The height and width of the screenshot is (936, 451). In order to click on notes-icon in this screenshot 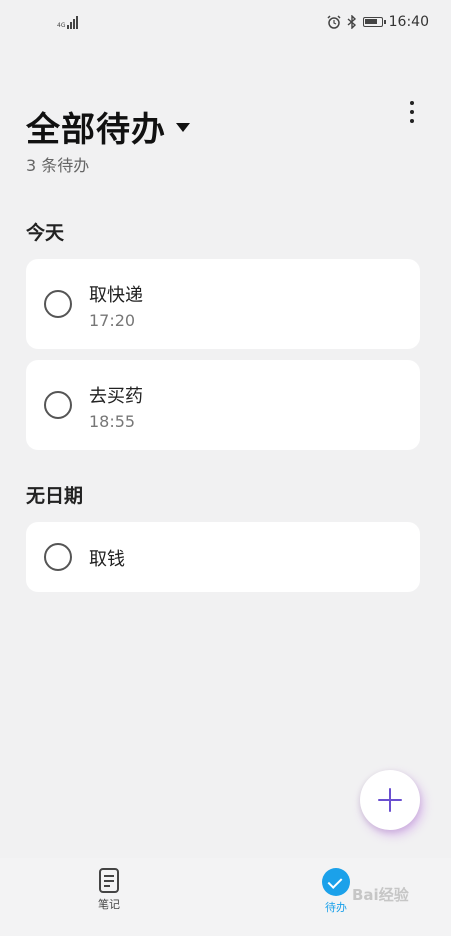, I will do `click(109, 880)`.